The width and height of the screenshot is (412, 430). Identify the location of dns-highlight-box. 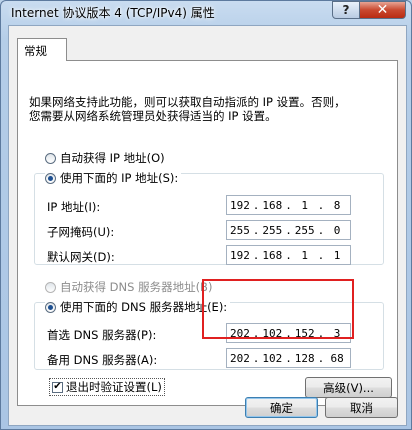
(278, 309).